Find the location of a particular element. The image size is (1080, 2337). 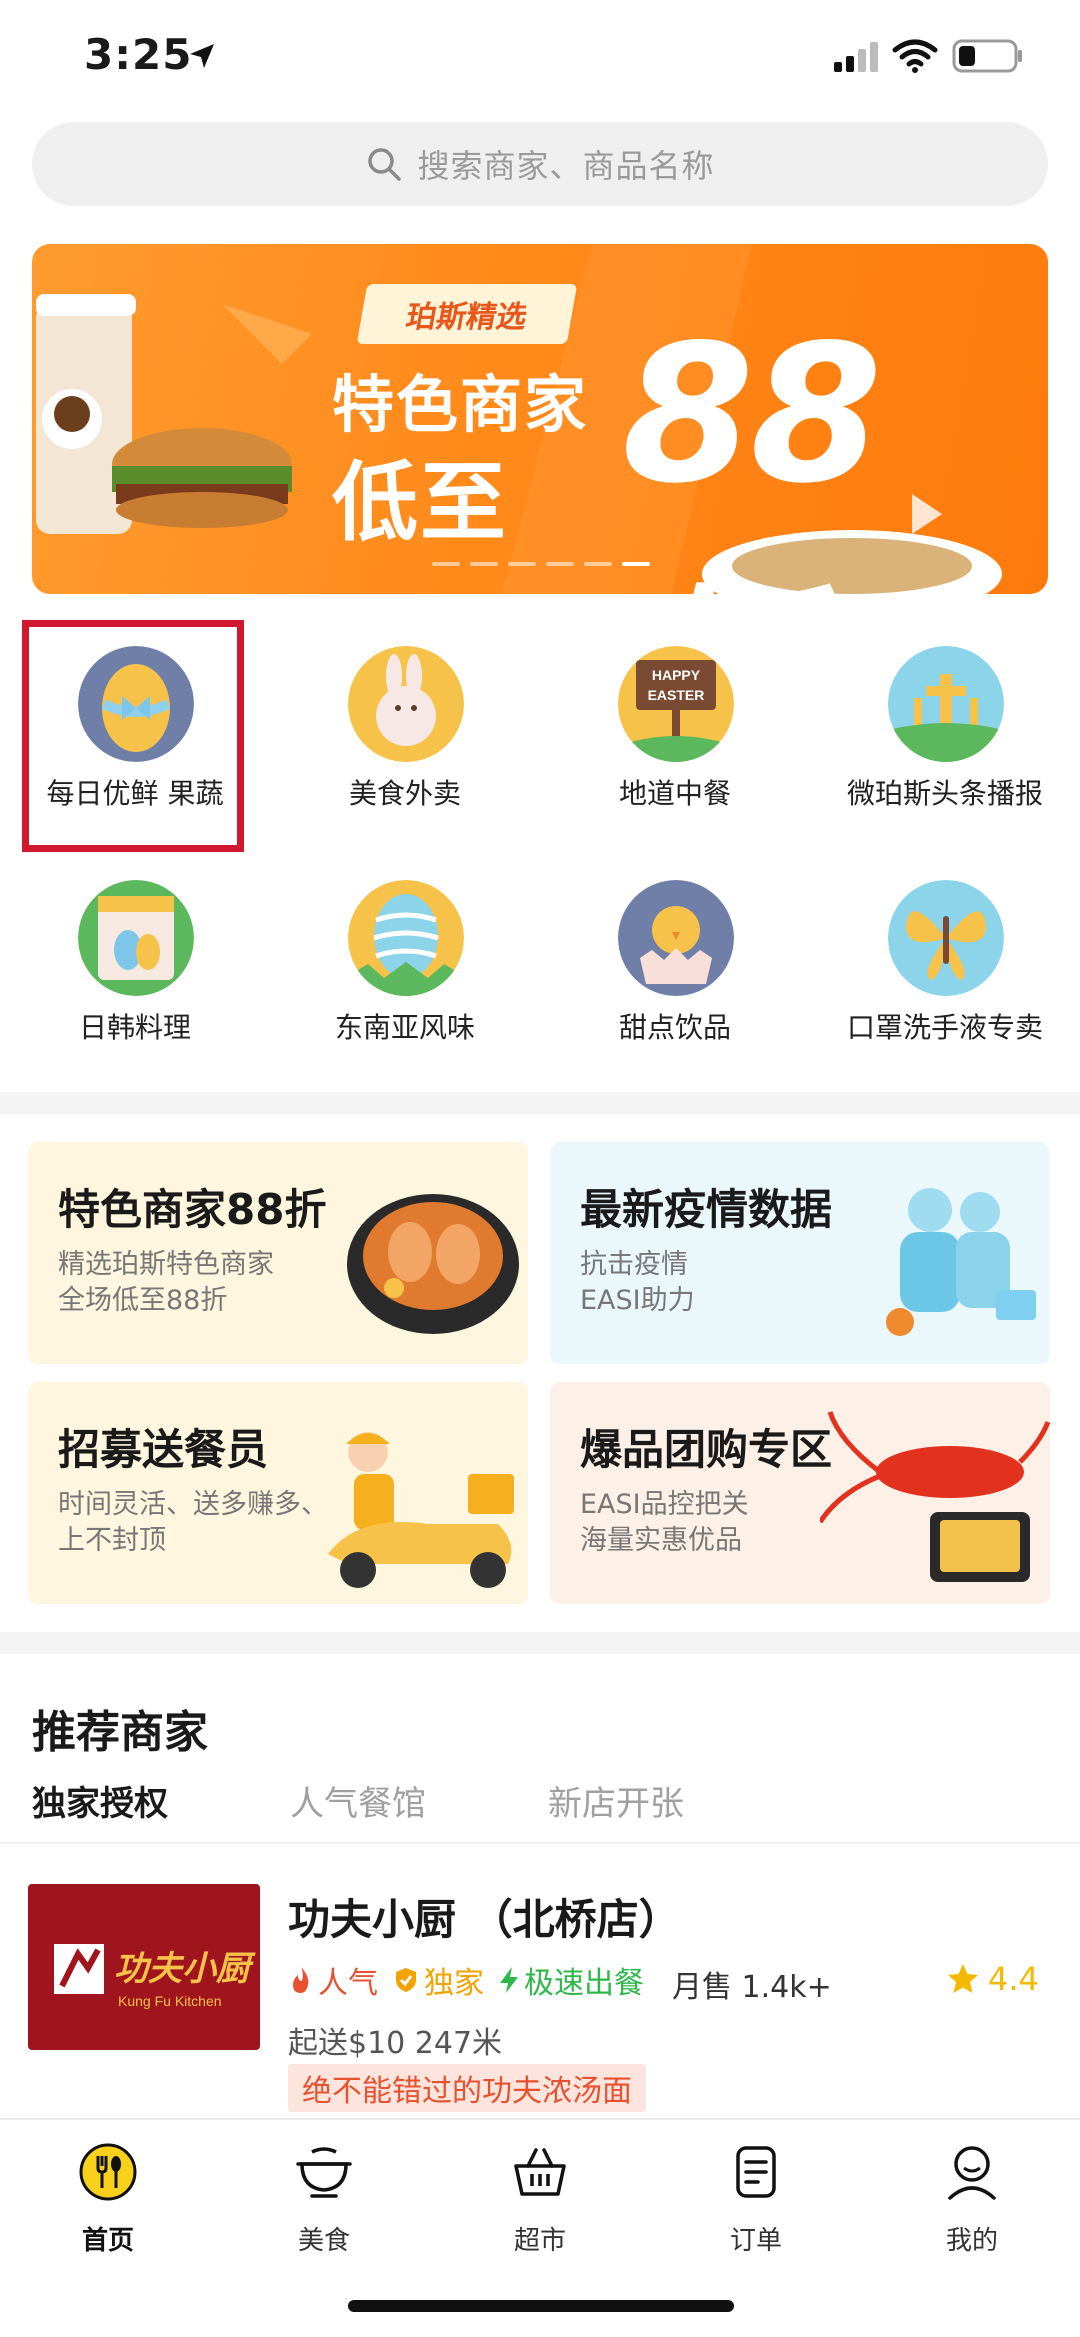

scooter-courier-icon is located at coordinates (421, 1510).